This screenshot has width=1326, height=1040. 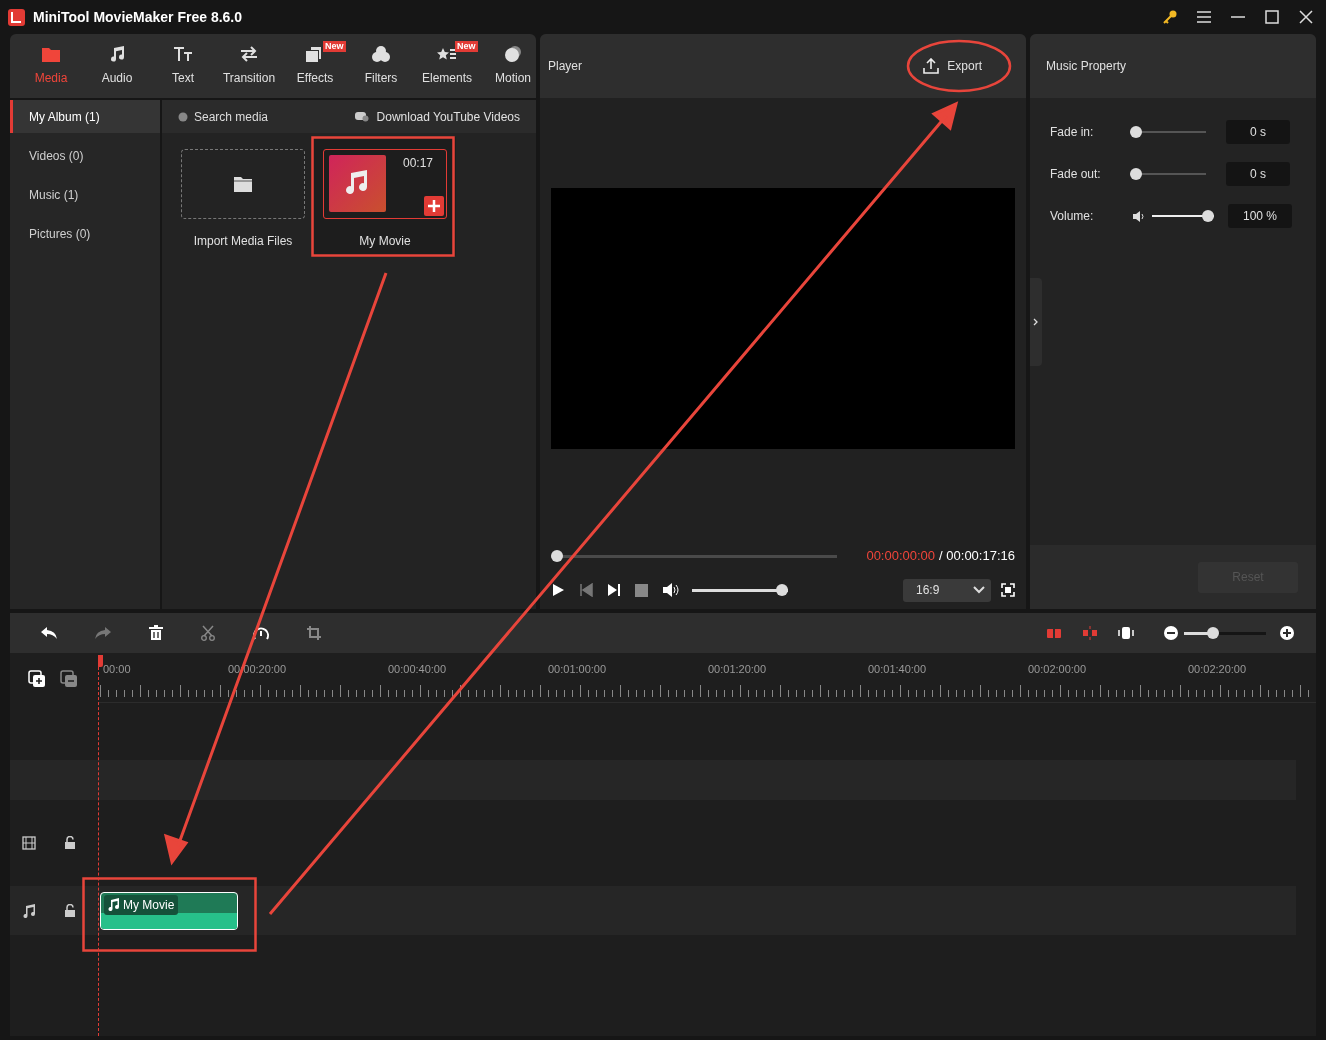 What do you see at coordinates (1008, 590) in the screenshot?
I see `fullscreen-icon` at bounding box center [1008, 590].